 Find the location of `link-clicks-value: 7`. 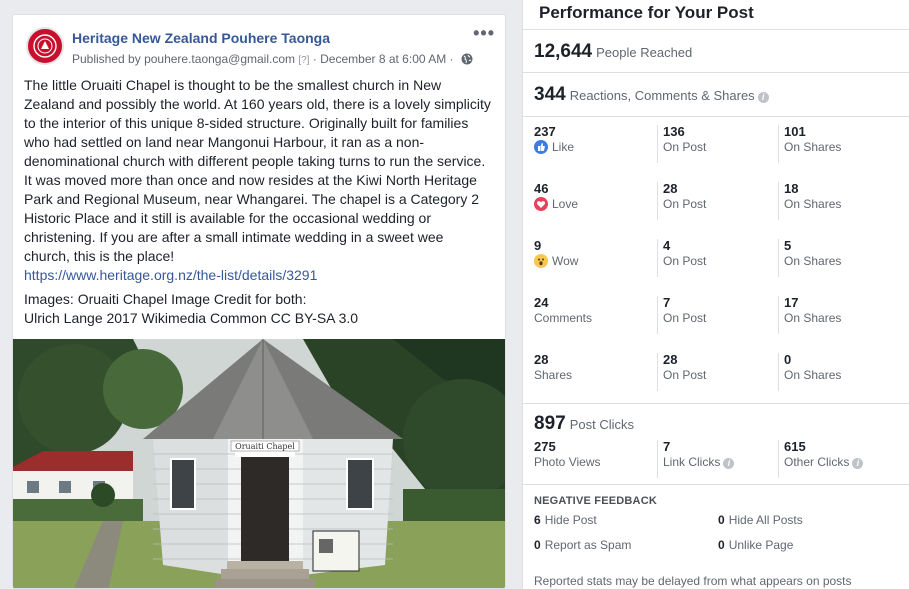

link-clicks-value: 7 is located at coordinates (667, 446).